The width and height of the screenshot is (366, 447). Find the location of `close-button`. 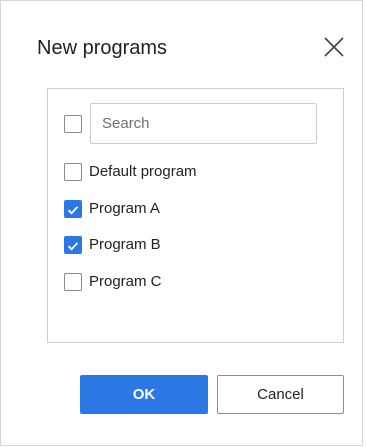

close-button is located at coordinates (334, 47).